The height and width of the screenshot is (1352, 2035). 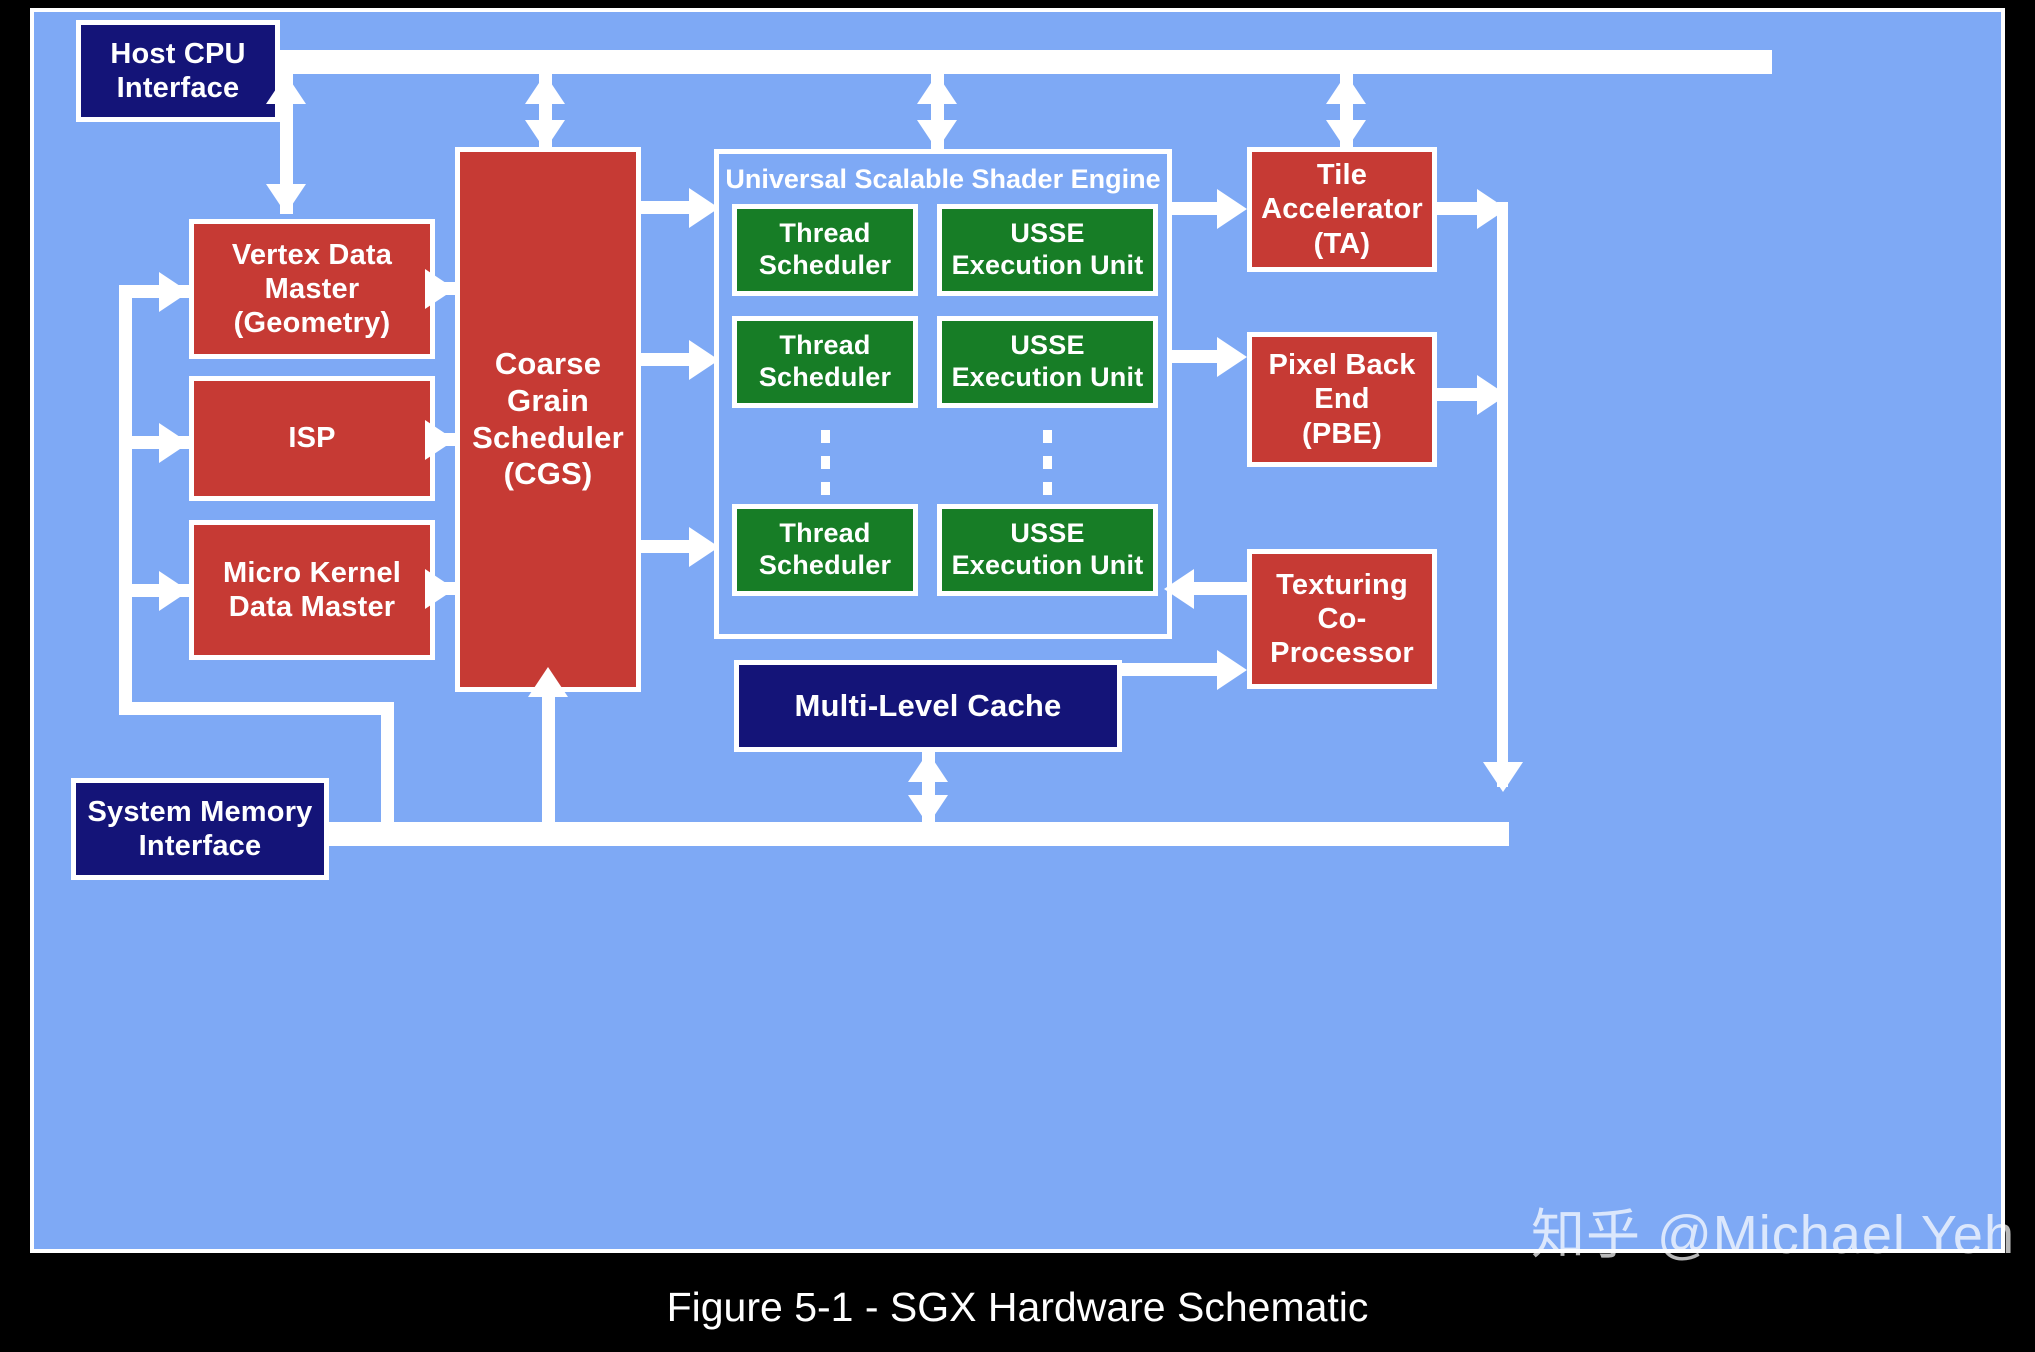 I want to click on connector-hostcpu-to-vdm-arrow-down, so click(x=286, y=199).